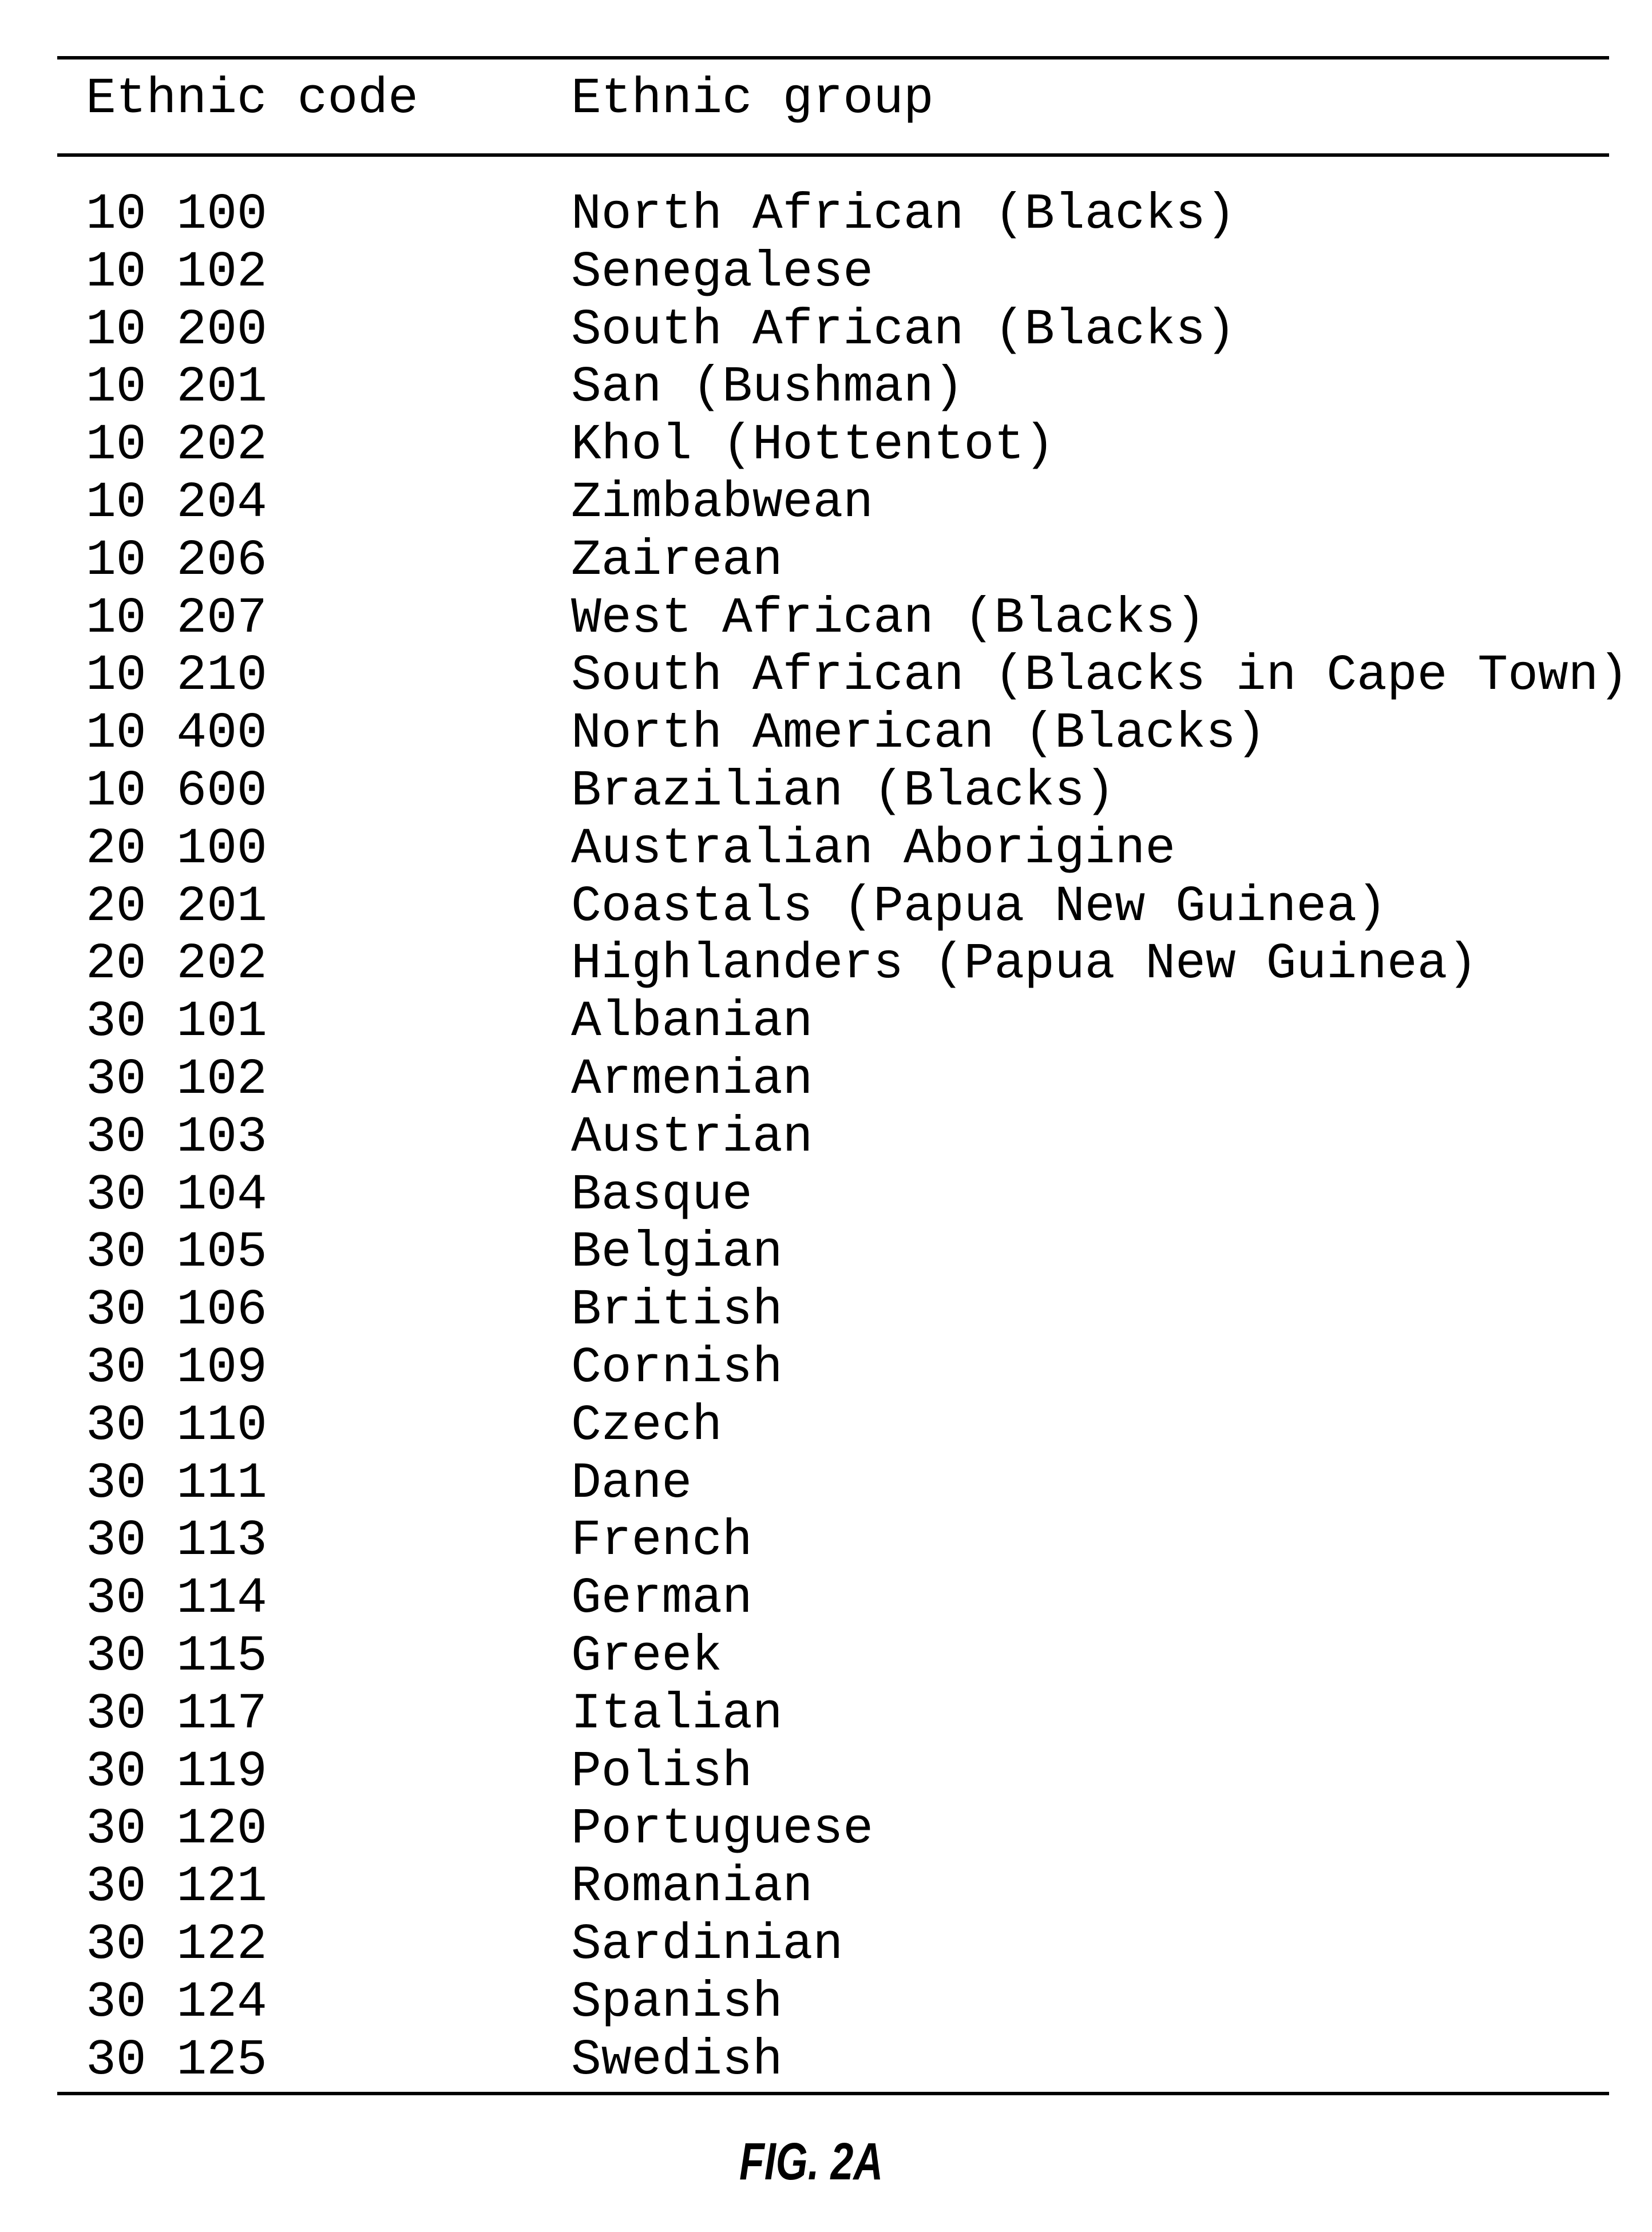 This screenshot has height=2232, width=1652. I want to click on ethnic-code-cell: 10 600, so click(177, 791).